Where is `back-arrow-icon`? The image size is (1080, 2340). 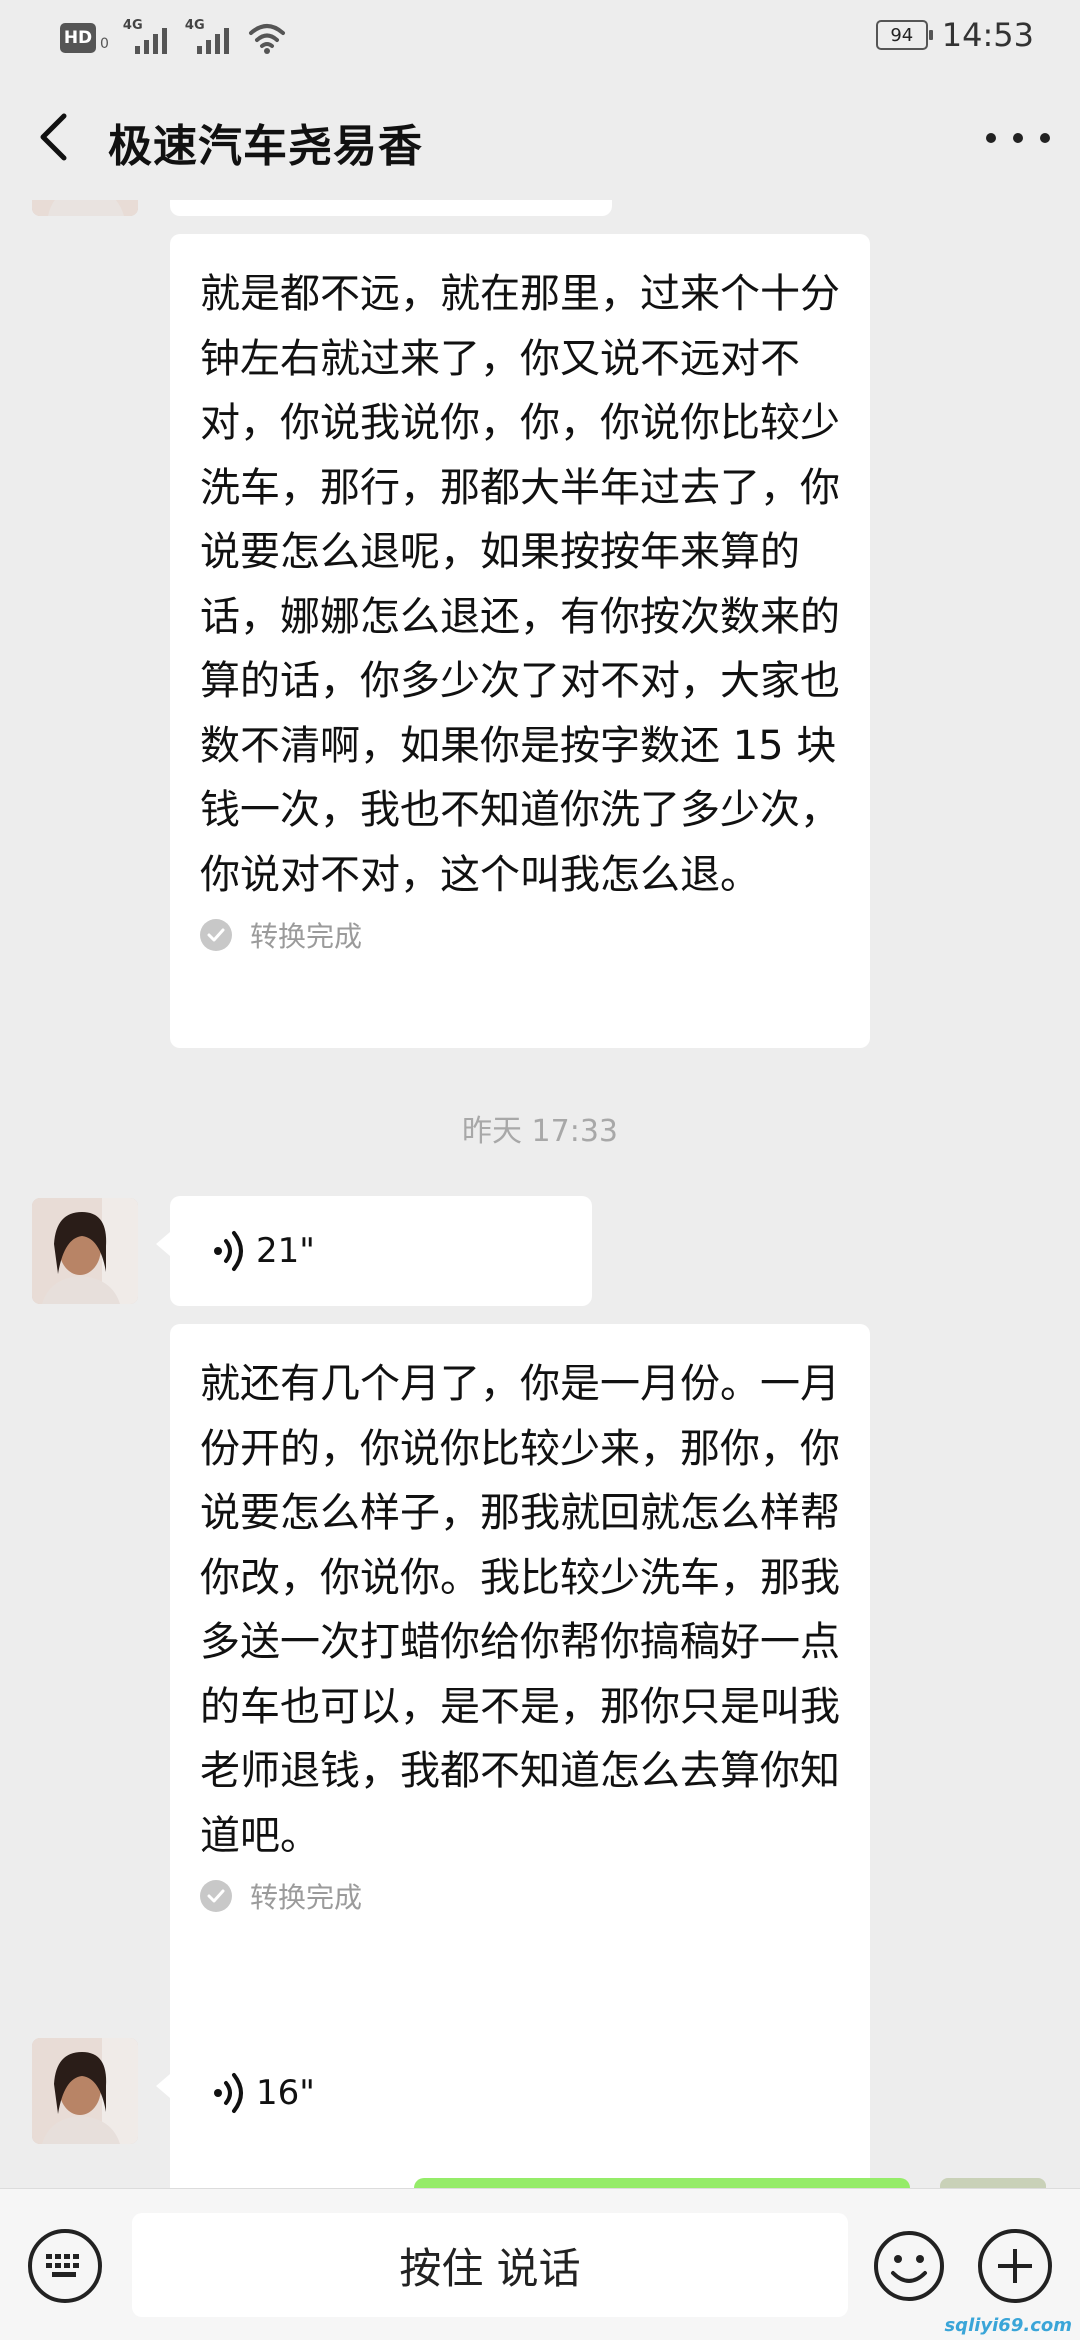 back-arrow-icon is located at coordinates (53, 137).